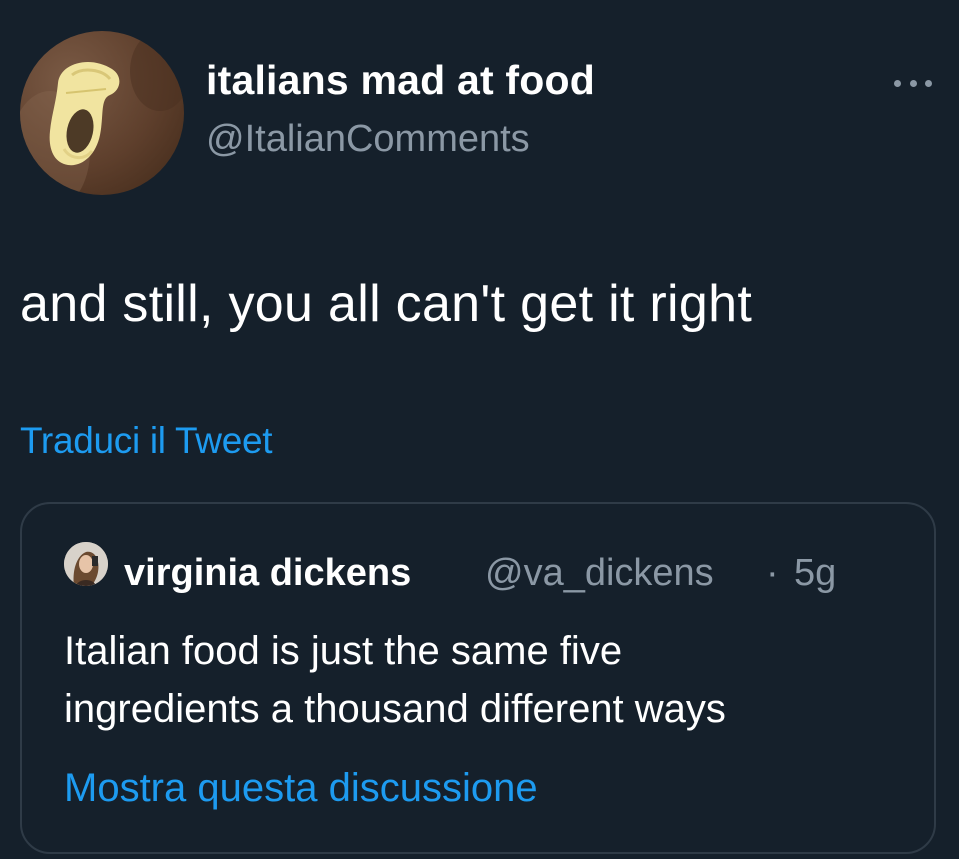 This screenshot has height=859, width=959. I want to click on display-name: italians mad at food, so click(400, 80).